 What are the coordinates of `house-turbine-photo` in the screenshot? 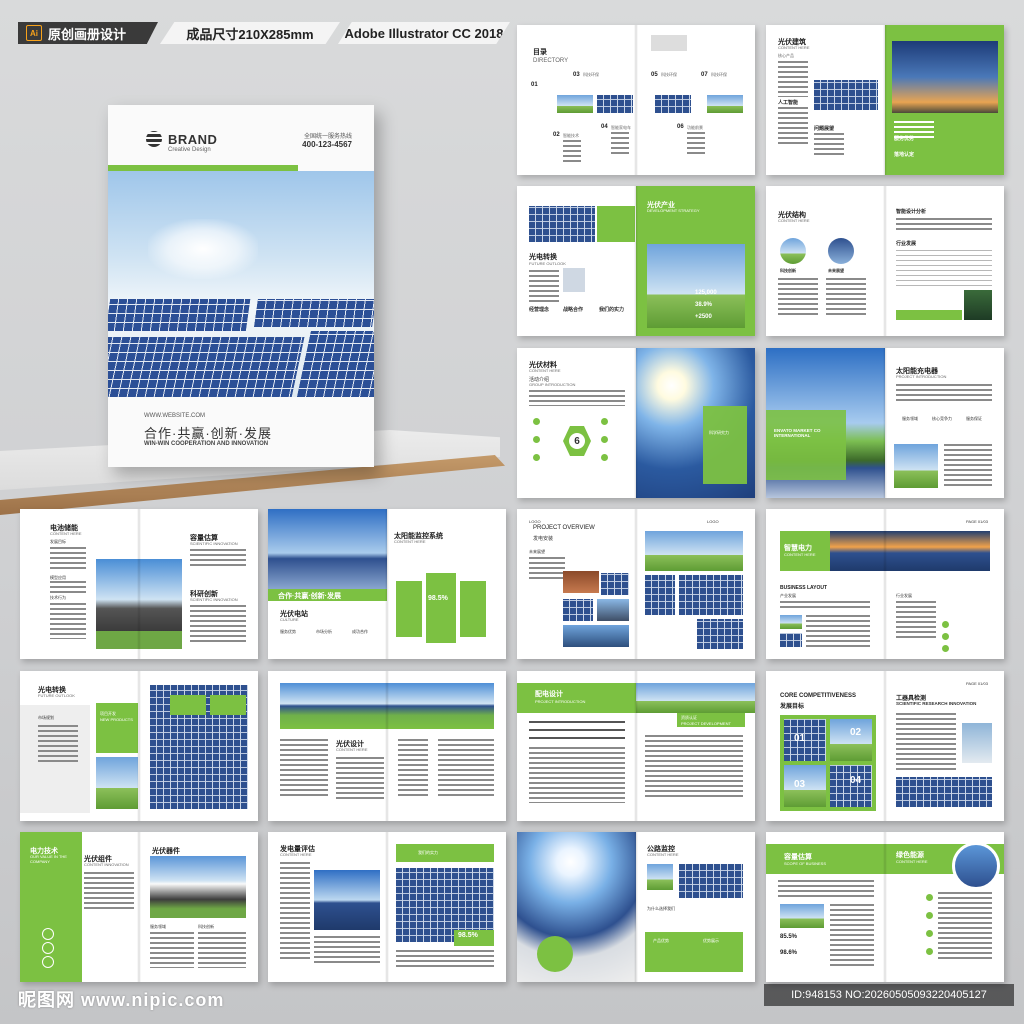 It's located at (139, 604).